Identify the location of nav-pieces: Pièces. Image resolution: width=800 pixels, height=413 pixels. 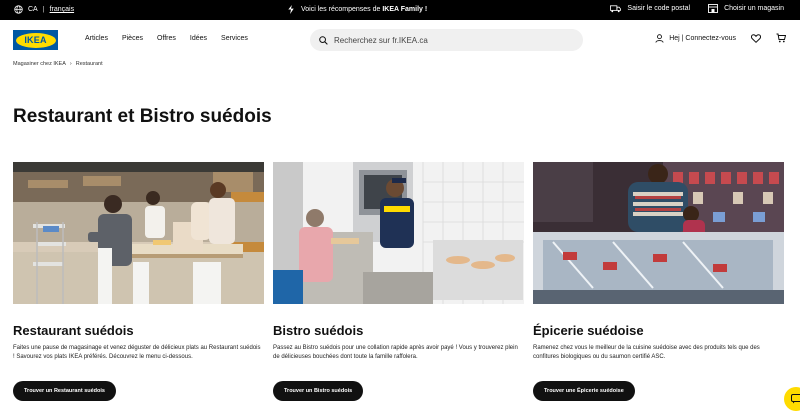
(132, 38).